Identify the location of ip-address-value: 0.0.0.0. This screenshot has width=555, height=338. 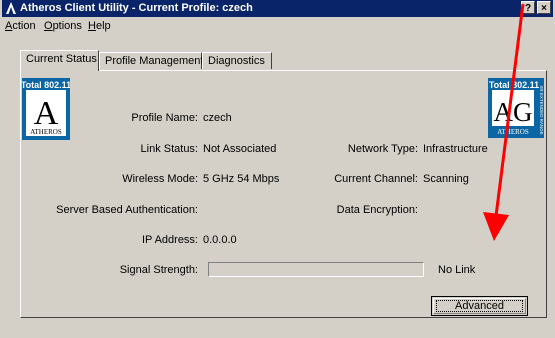
(220, 240).